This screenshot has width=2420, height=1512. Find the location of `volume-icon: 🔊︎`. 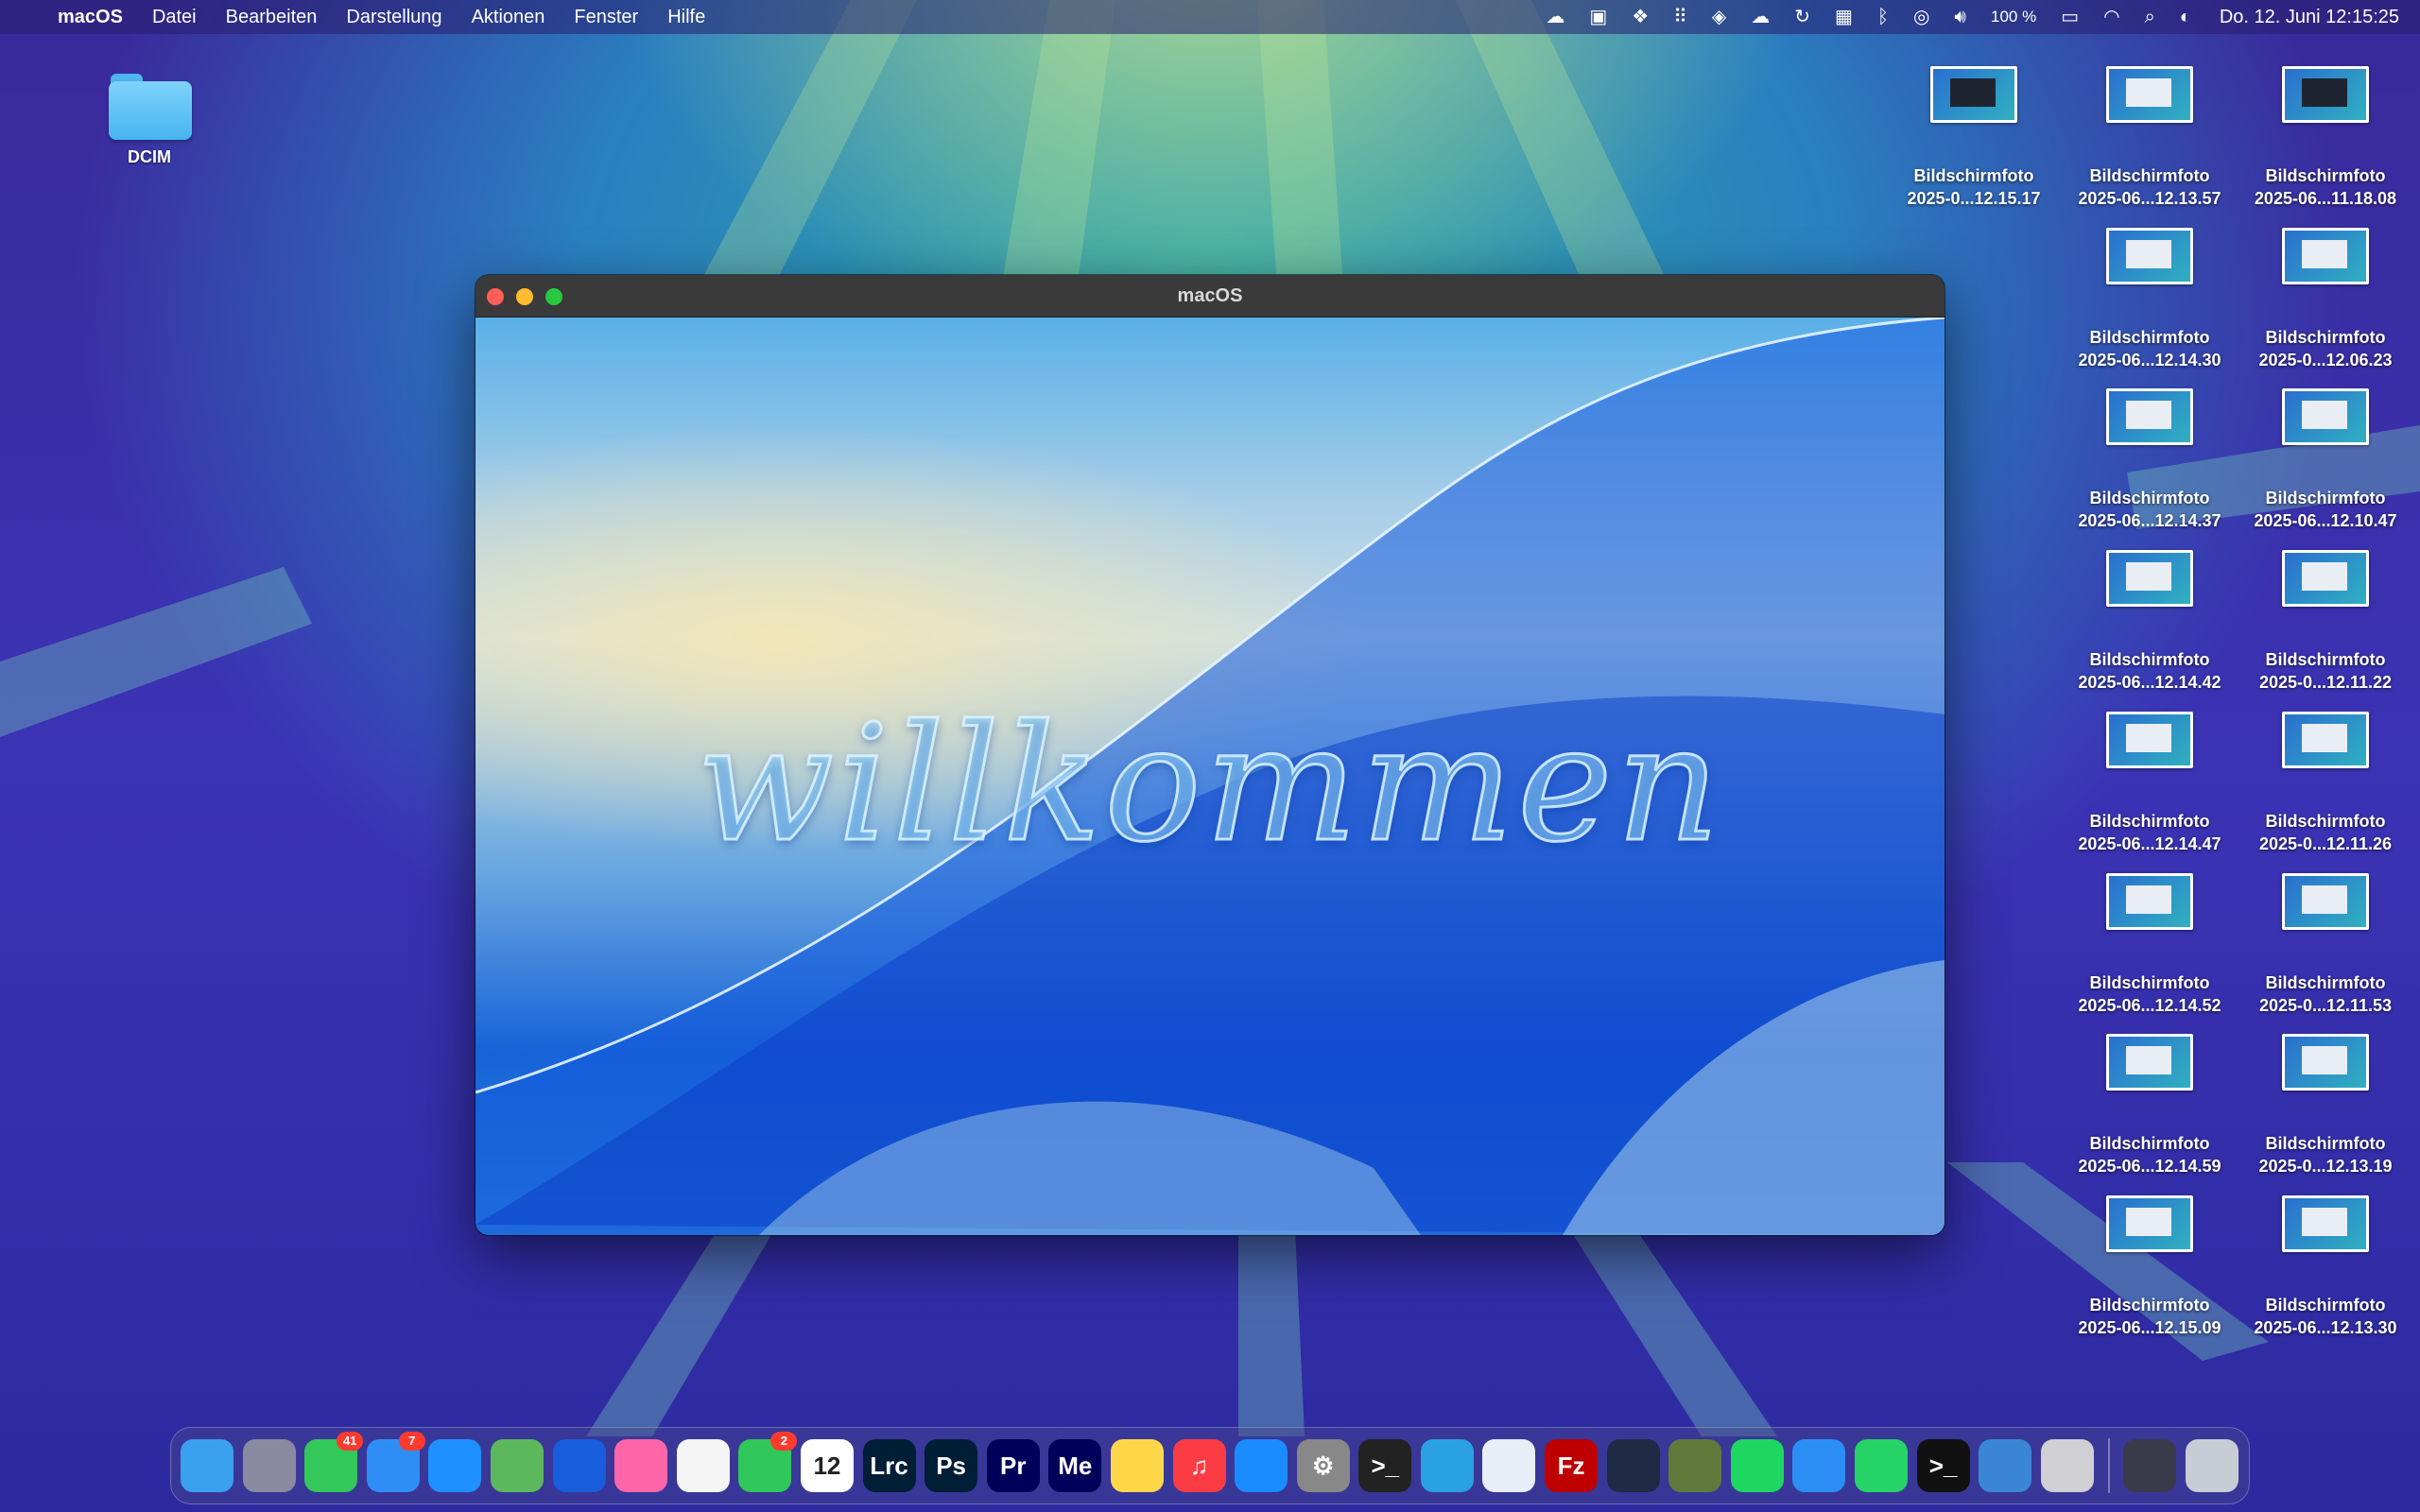

volume-icon: 🔊︎ is located at coordinates (1960, 17).